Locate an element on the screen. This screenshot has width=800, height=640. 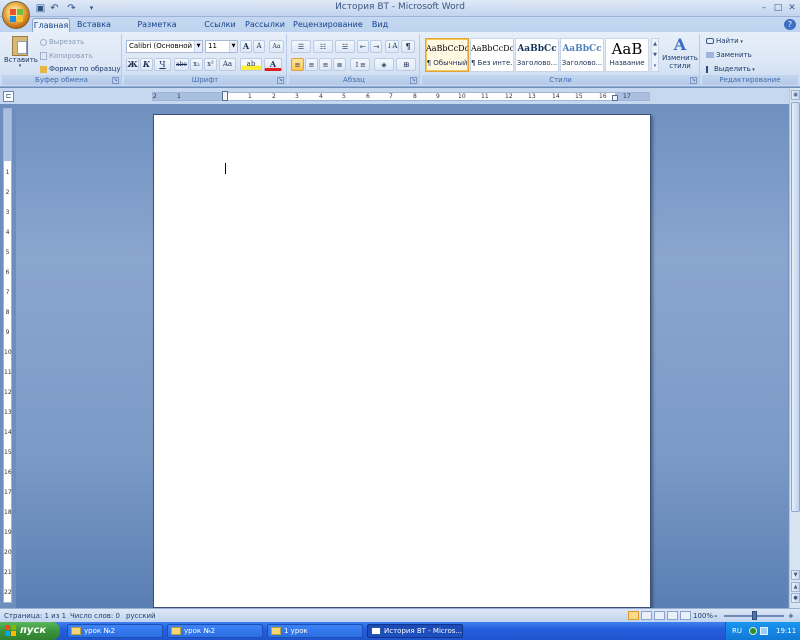
paste-dropdown-icon: ▾ is located at coordinates (20, 66).